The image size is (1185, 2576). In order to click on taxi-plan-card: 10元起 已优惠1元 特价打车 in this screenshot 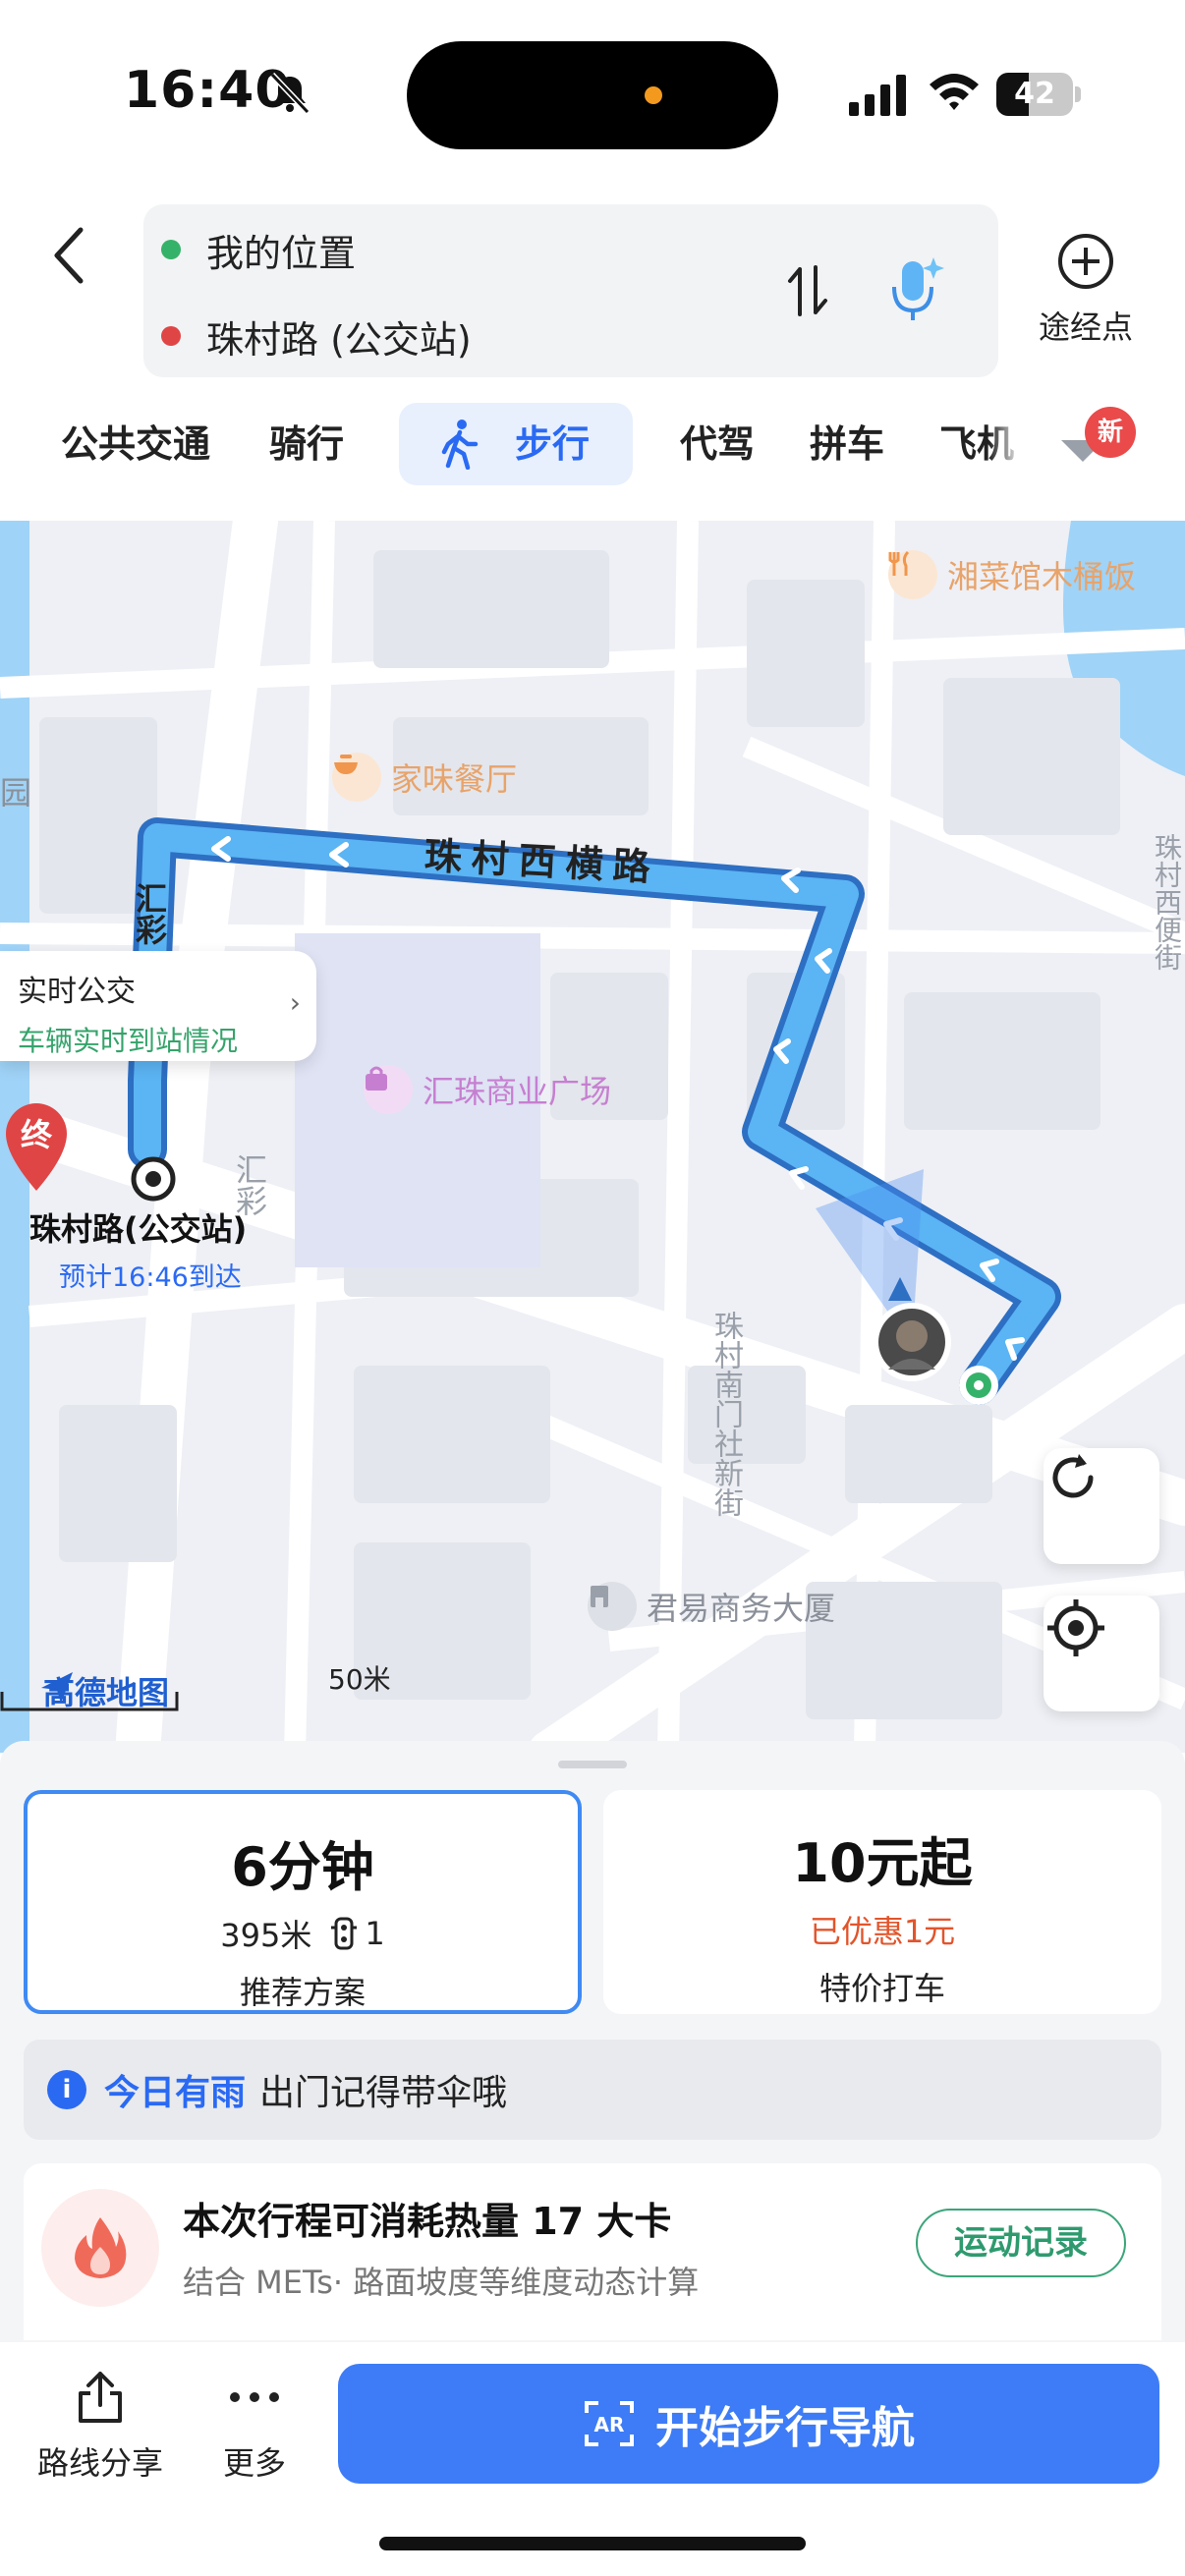, I will do `click(882, 1902)`.